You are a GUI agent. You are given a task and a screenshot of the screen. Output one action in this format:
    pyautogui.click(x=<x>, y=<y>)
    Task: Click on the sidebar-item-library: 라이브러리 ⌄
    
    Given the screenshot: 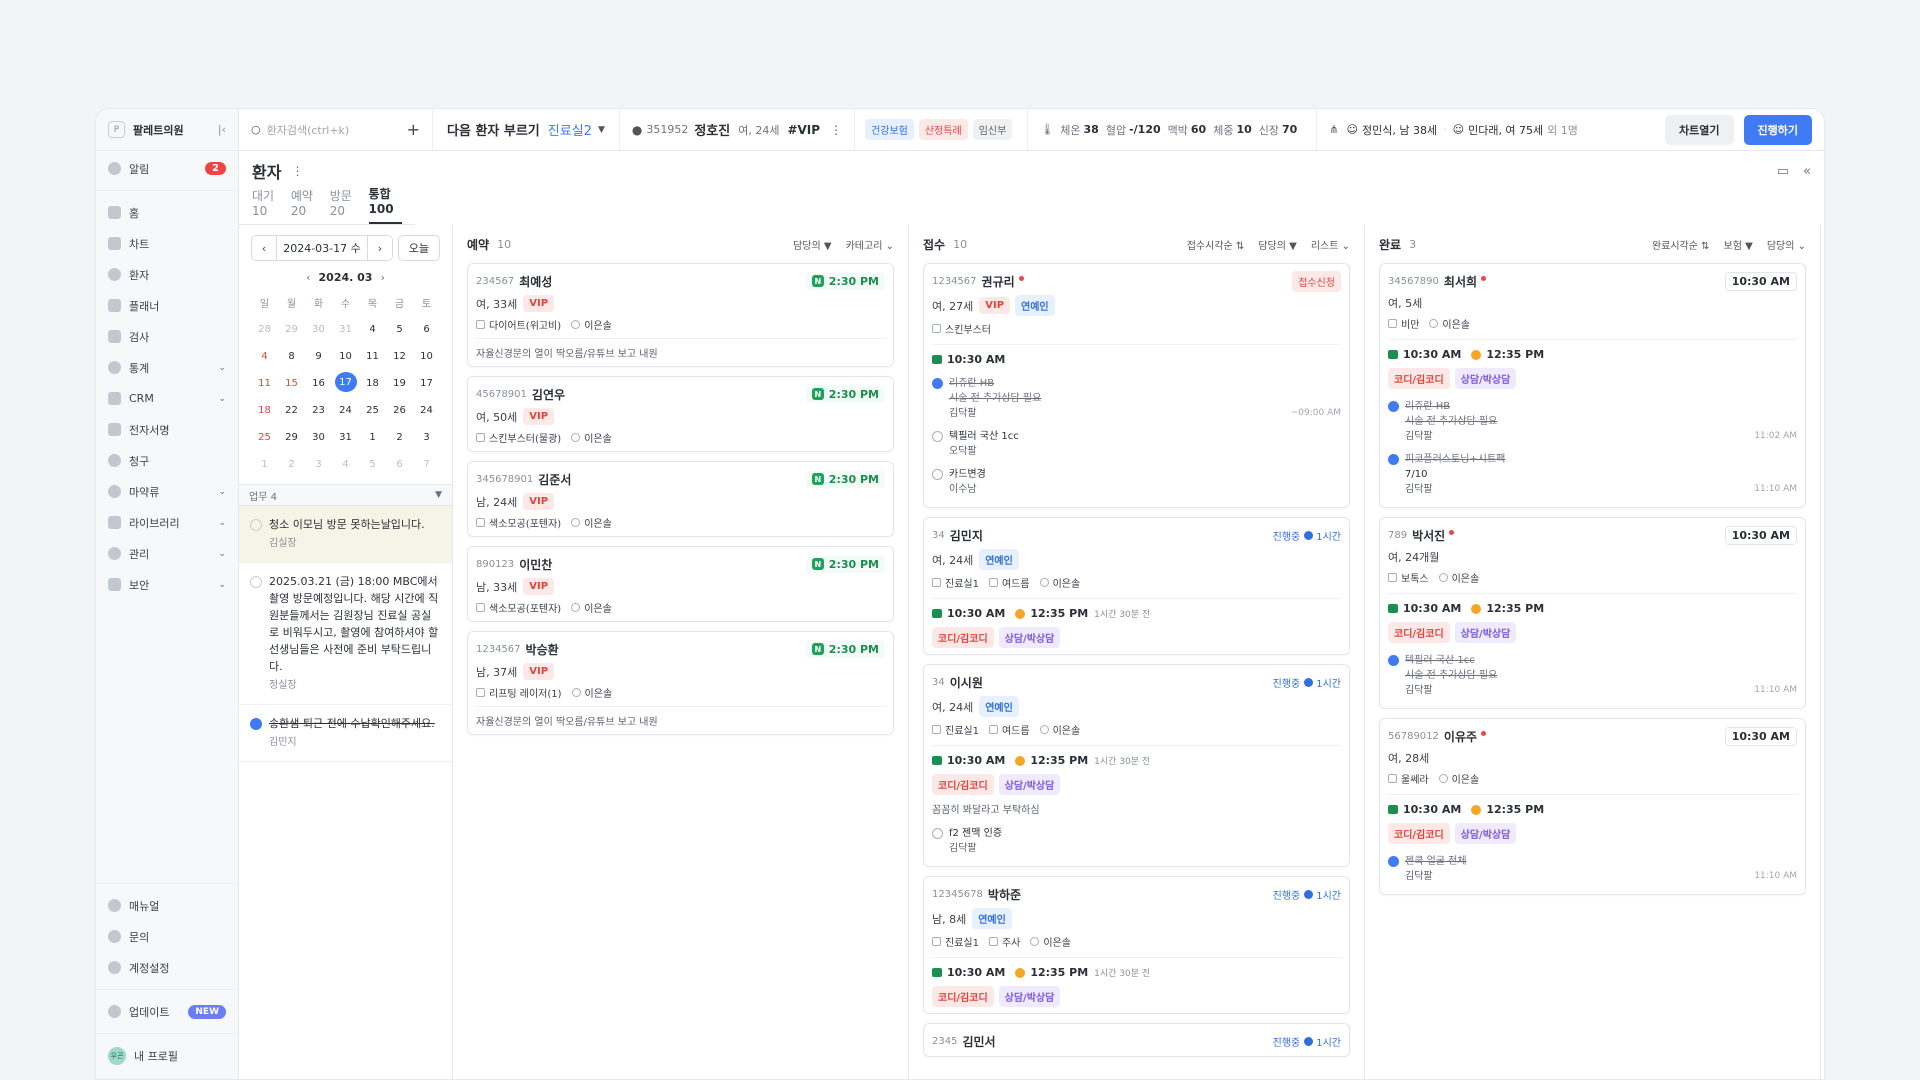 What is the action you would take?
    pyautogui.click(x=167, y=522)
    